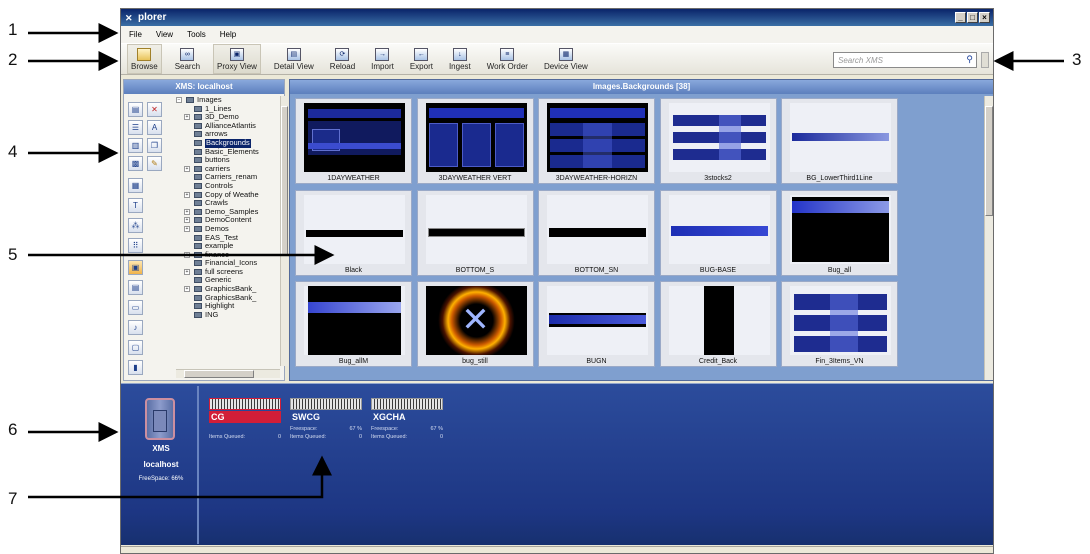  Describe the element at coordinates (164, 34) in the screenshot. I see `menu-view: View` at that location.